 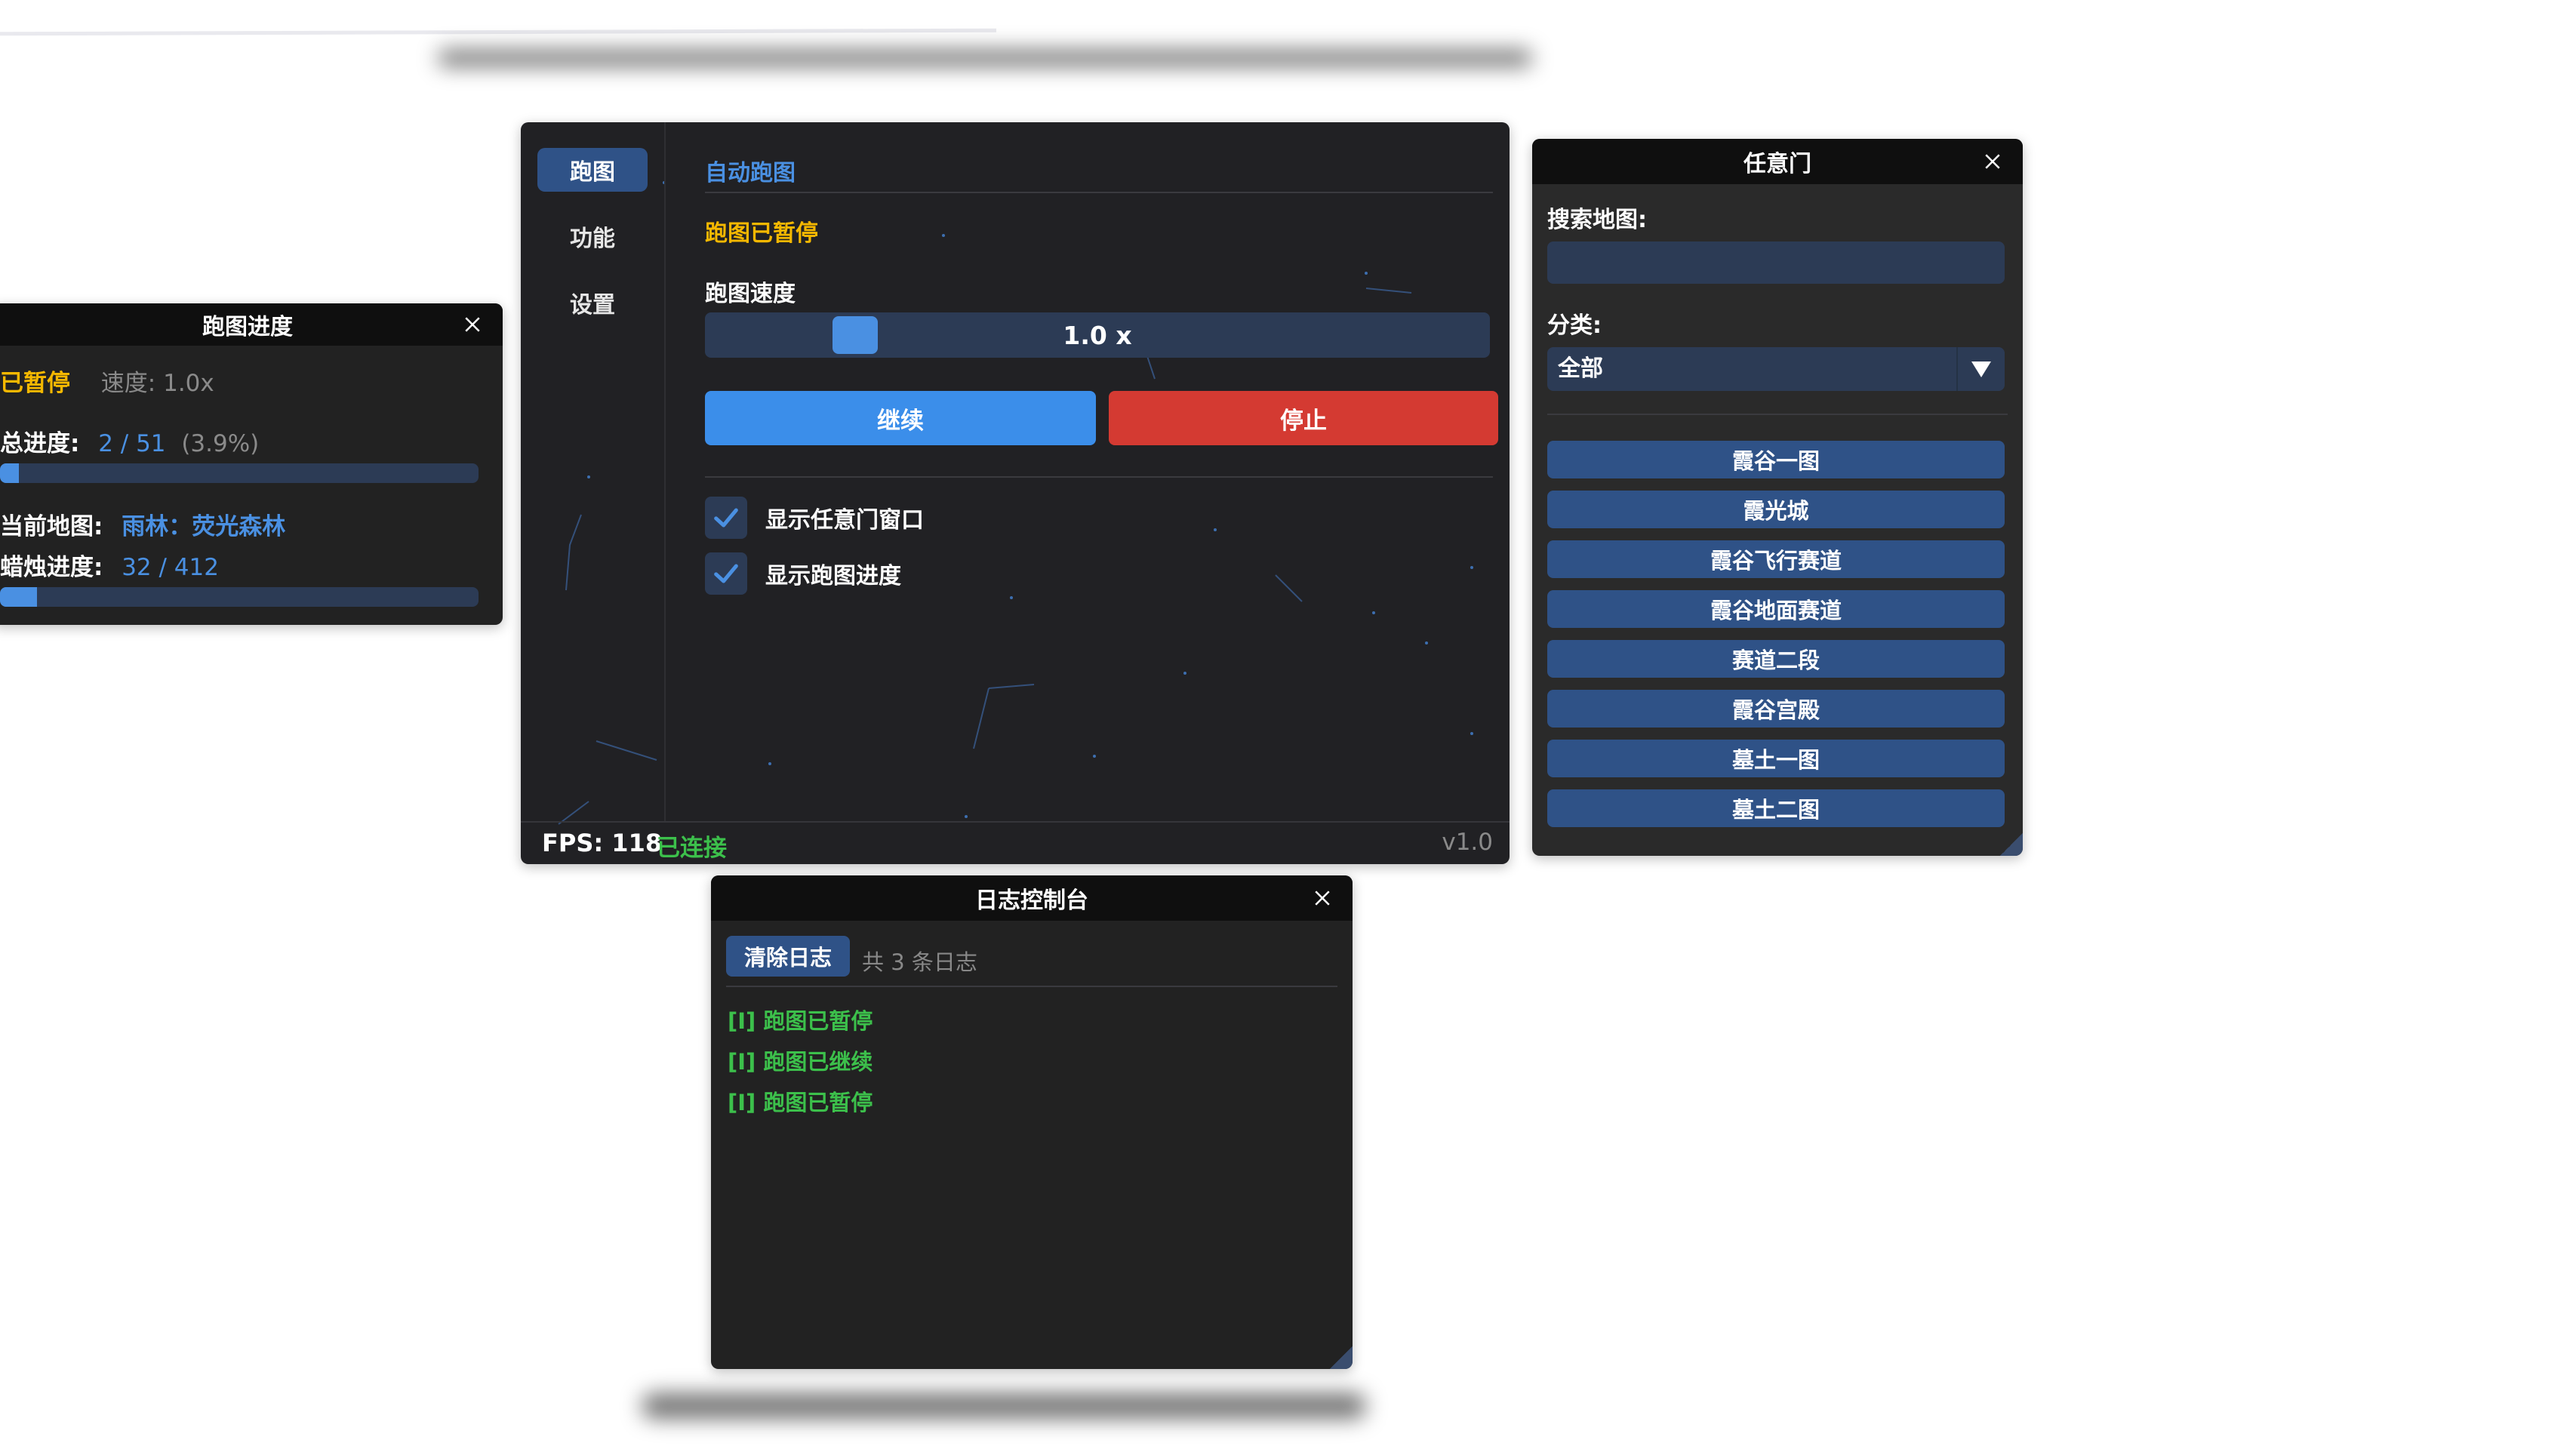 I want to click on show-progress-toggle: 显示跑图进度, so click(x=803, y=573).